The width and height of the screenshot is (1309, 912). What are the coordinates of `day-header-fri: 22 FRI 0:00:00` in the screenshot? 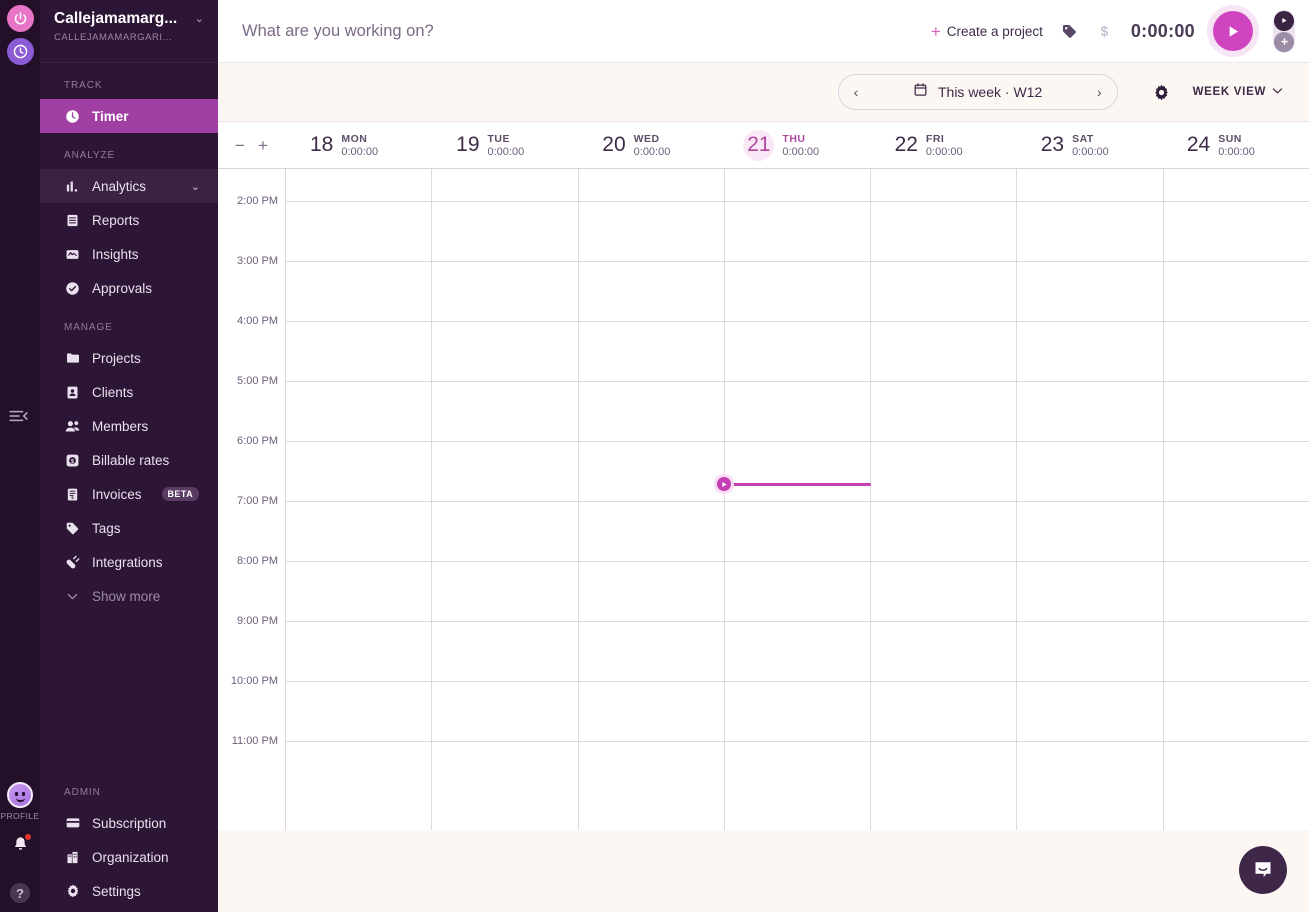 It's located at (944, 145).